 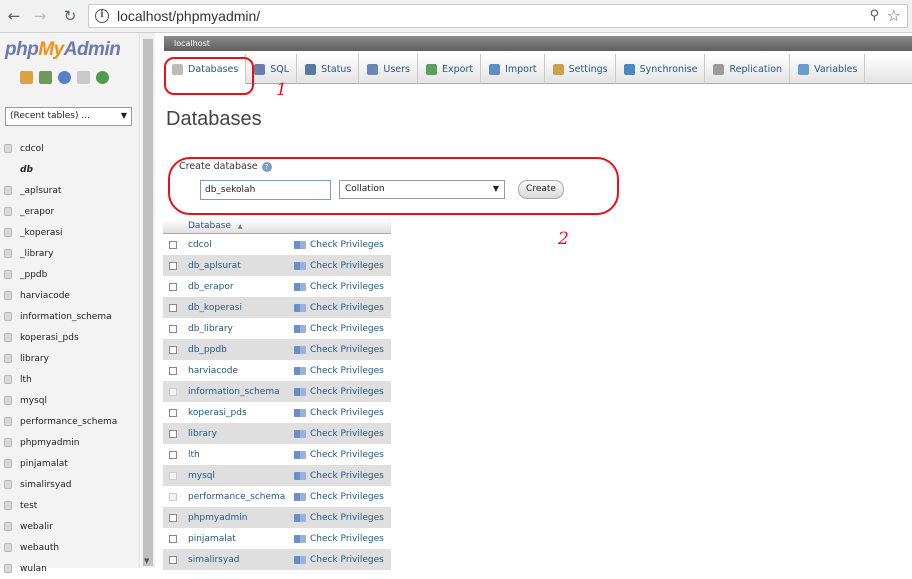 What do you see at coordinates (70, 16) in the screenshot?
I see `reload-icon: ↻` at bounding box center [70, 16].